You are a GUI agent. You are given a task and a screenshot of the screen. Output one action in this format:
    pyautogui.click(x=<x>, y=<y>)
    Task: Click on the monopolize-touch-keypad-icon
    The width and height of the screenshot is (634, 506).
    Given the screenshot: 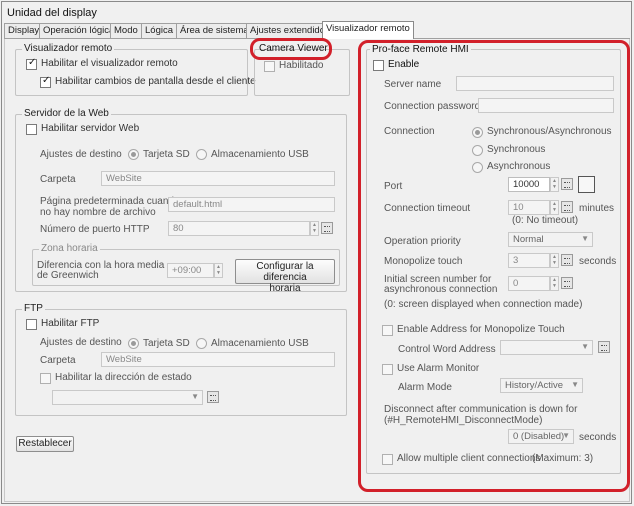 What is the action you would take?
    pyautogui.click(x=567, y=260)
    